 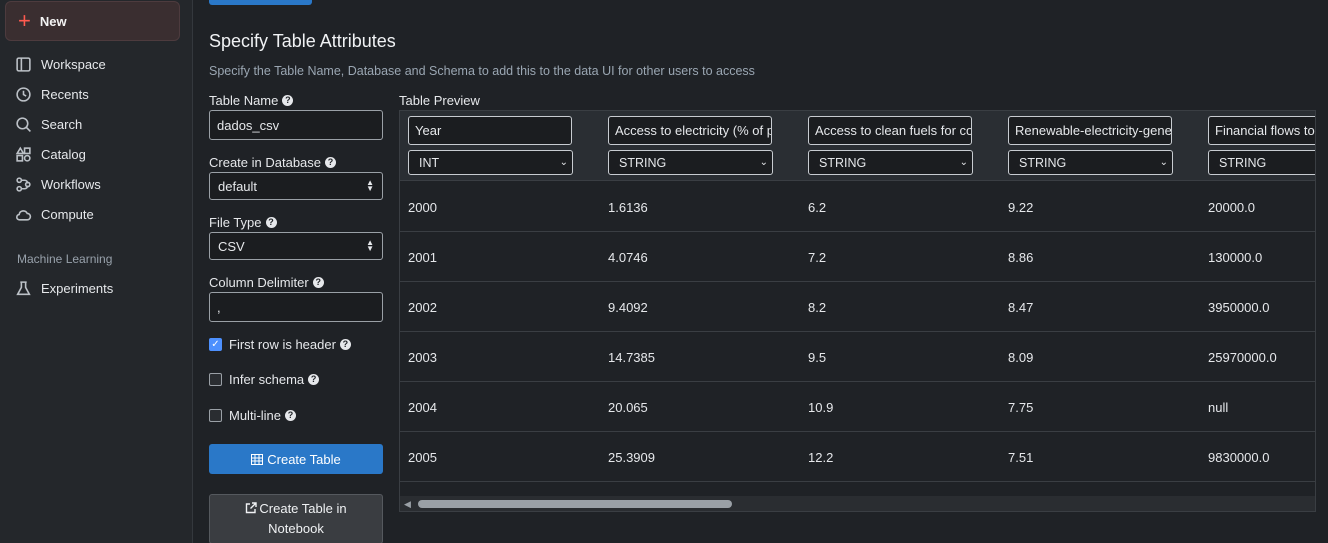 I want to click on delimiter-input, so click(x=296, y=307).